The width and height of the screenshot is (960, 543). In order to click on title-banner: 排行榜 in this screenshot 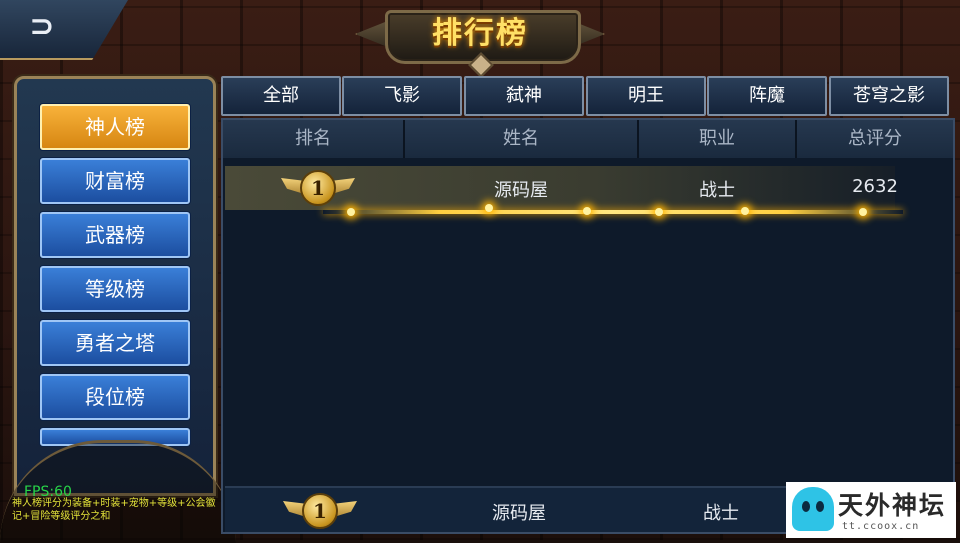, I will do `click(480, 41)`.